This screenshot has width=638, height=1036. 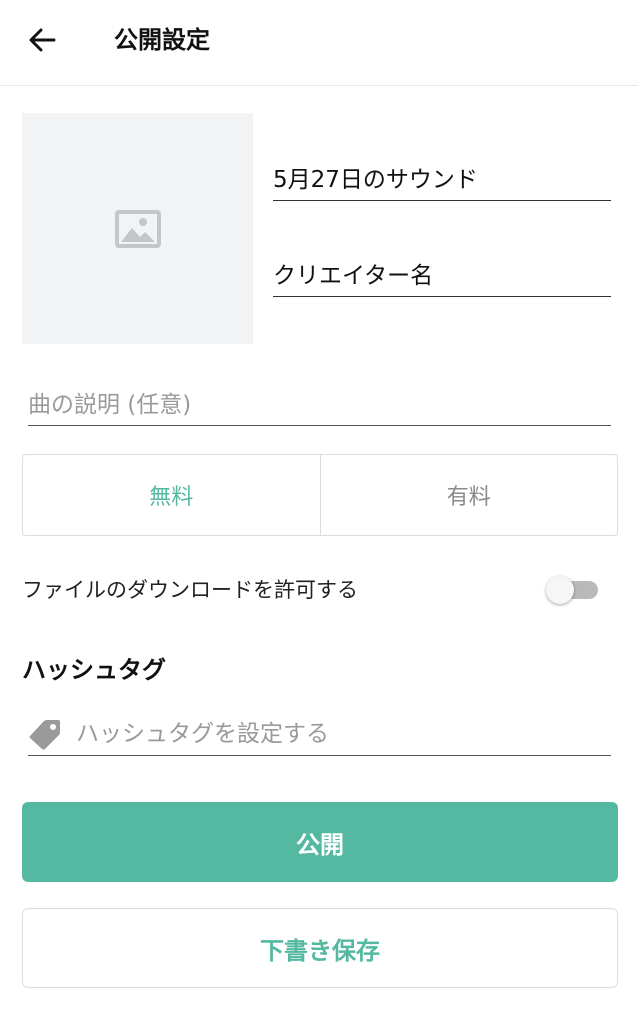 I want to click on download-permission-label: ファイルのダウンロードを許可する, so click(x=190, y=590).